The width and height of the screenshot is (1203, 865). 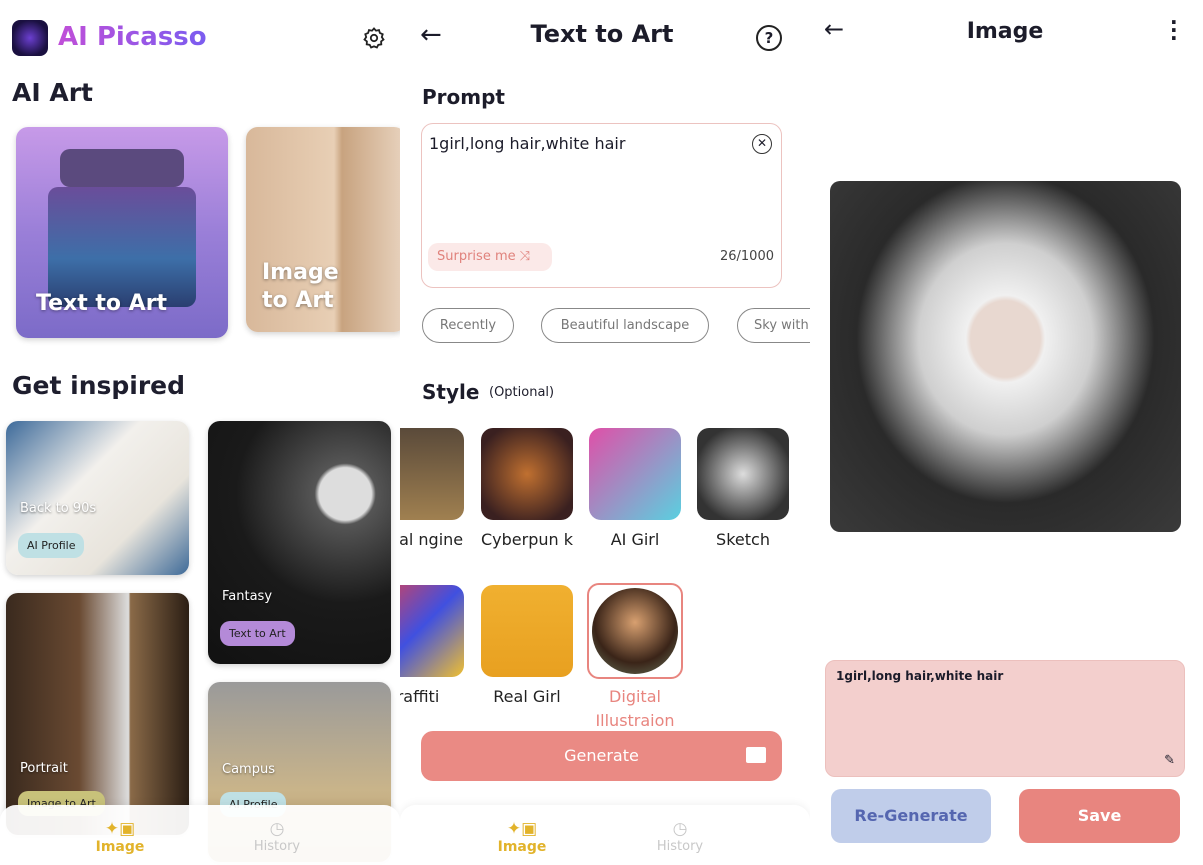 What do you see at coordinates (1005, 31) in the screenshot?
I see `screen-title: Image` at bounding box center [1005, 31].